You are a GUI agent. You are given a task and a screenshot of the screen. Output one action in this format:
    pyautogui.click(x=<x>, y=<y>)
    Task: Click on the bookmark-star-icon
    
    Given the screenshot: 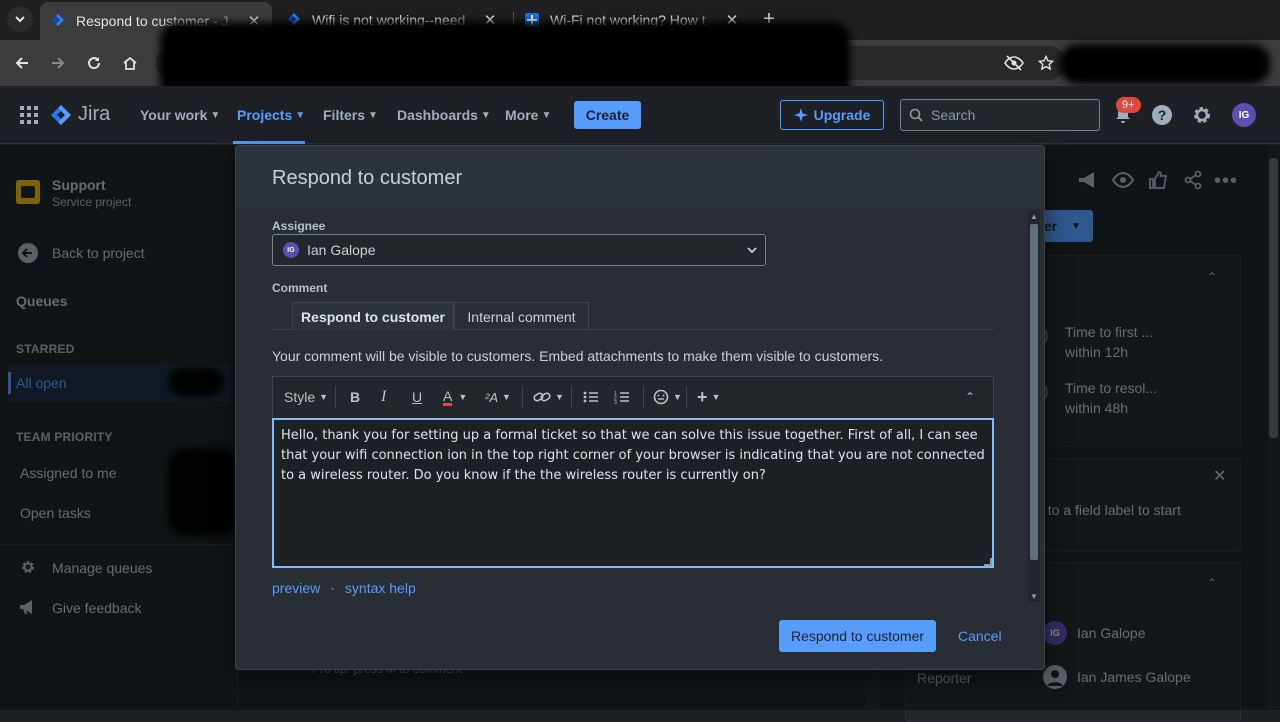 What is the action you would take?
    pyautogui.click(x=1046, y=63)
    